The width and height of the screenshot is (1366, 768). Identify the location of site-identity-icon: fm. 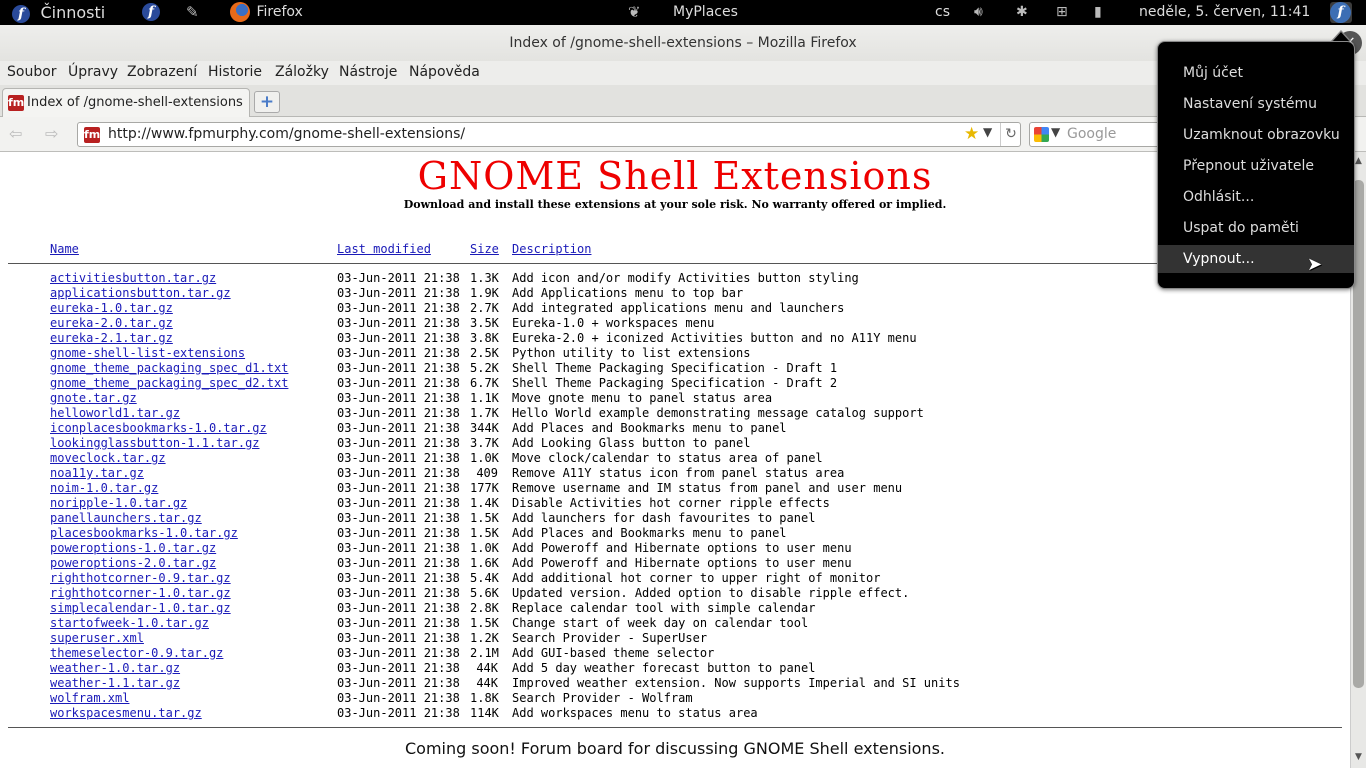
(92, 135).